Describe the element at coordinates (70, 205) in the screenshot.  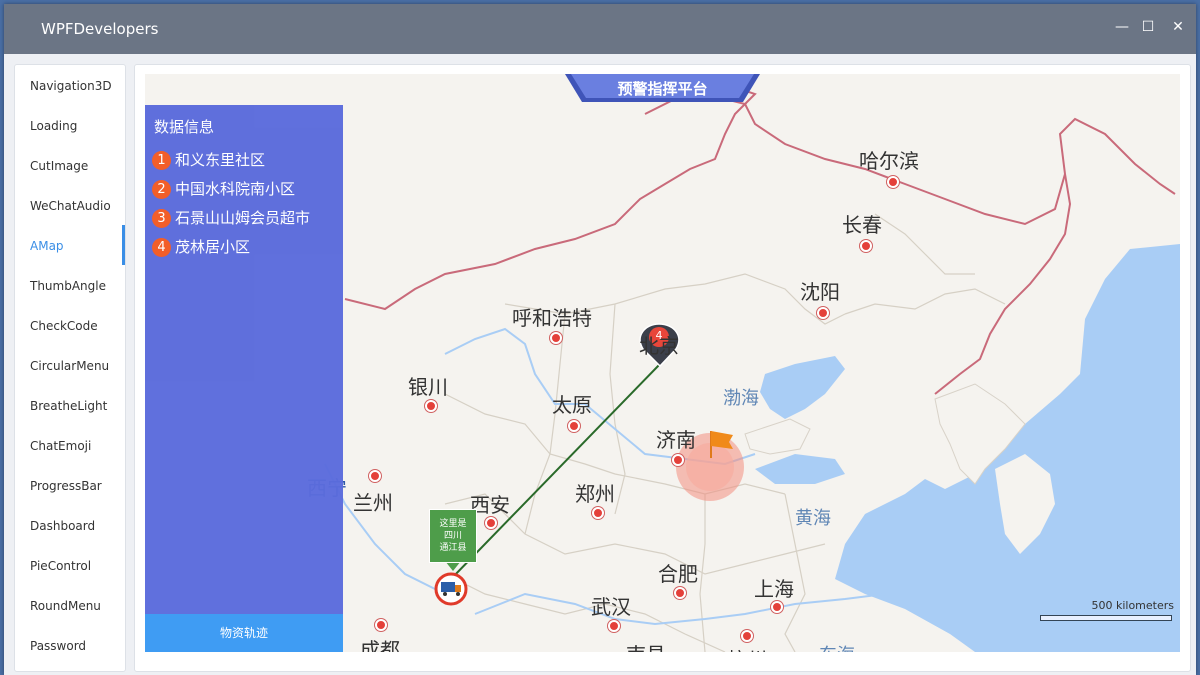
I see `sidebar-item-wechataudio: WeChatAudio` at that location.